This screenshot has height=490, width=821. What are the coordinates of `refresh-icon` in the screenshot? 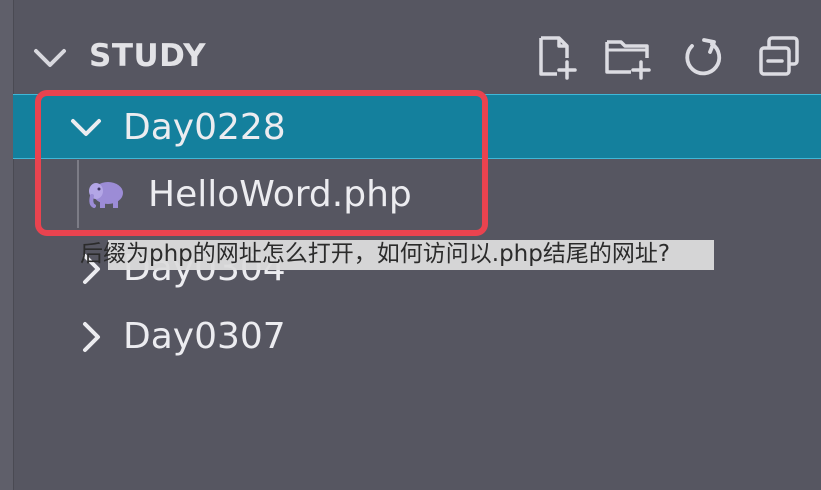 It's located at (703, 57).